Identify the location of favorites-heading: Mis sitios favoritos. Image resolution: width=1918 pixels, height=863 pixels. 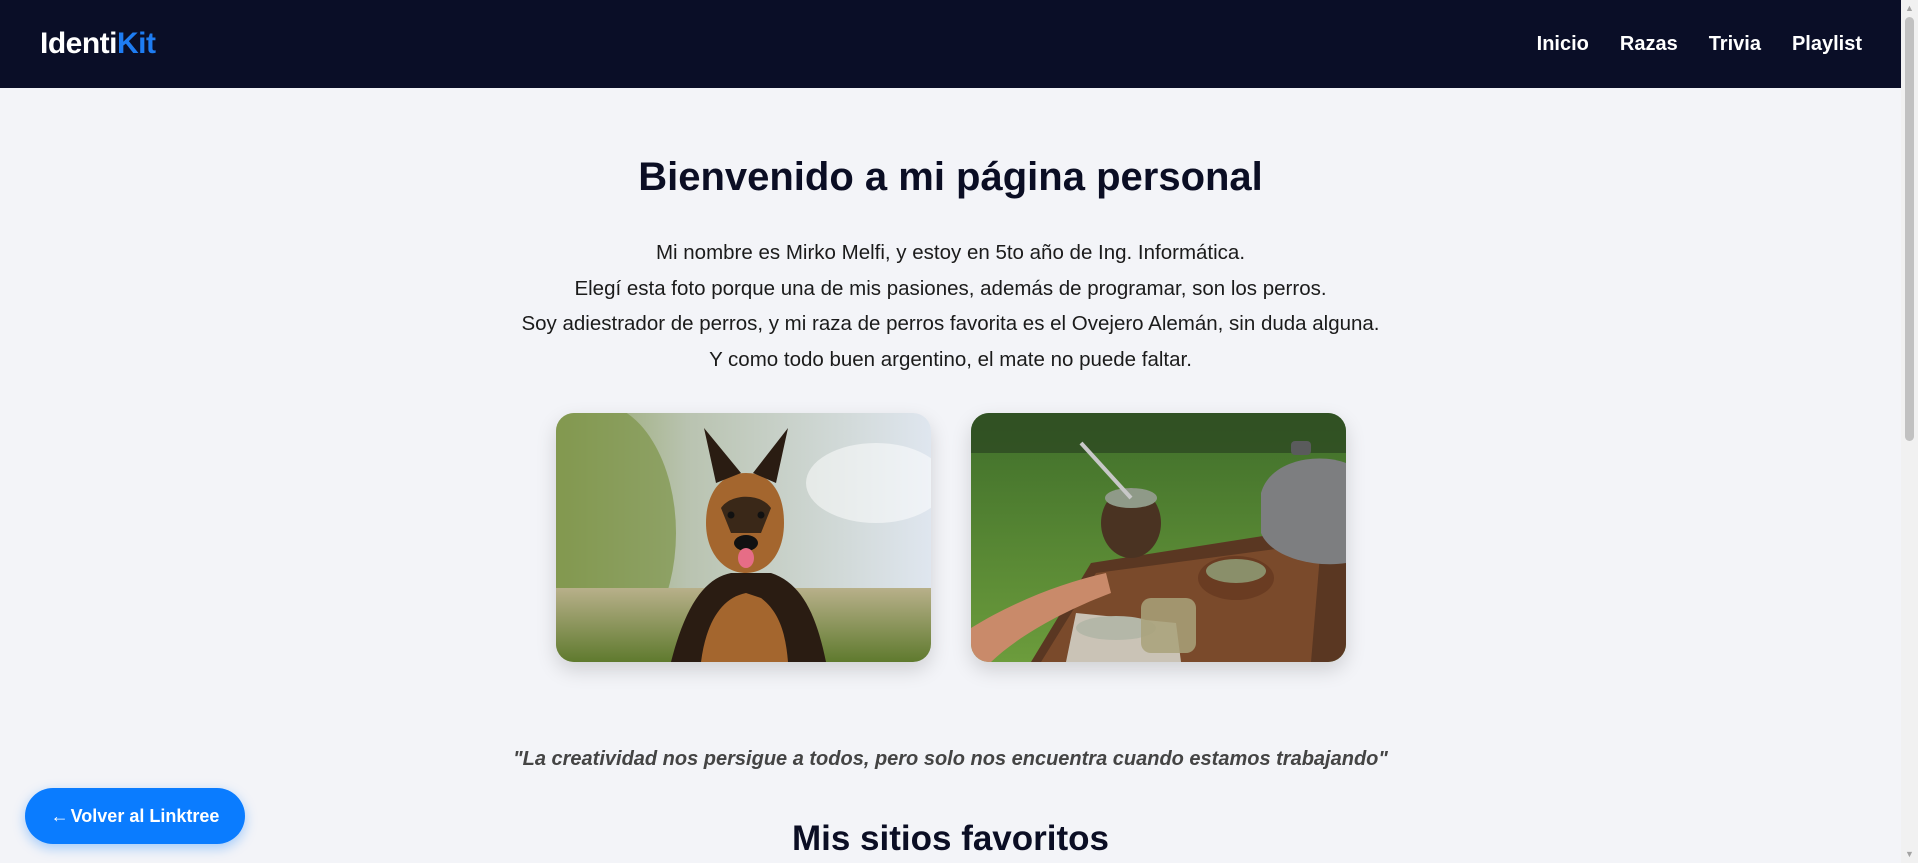
(950, 838).